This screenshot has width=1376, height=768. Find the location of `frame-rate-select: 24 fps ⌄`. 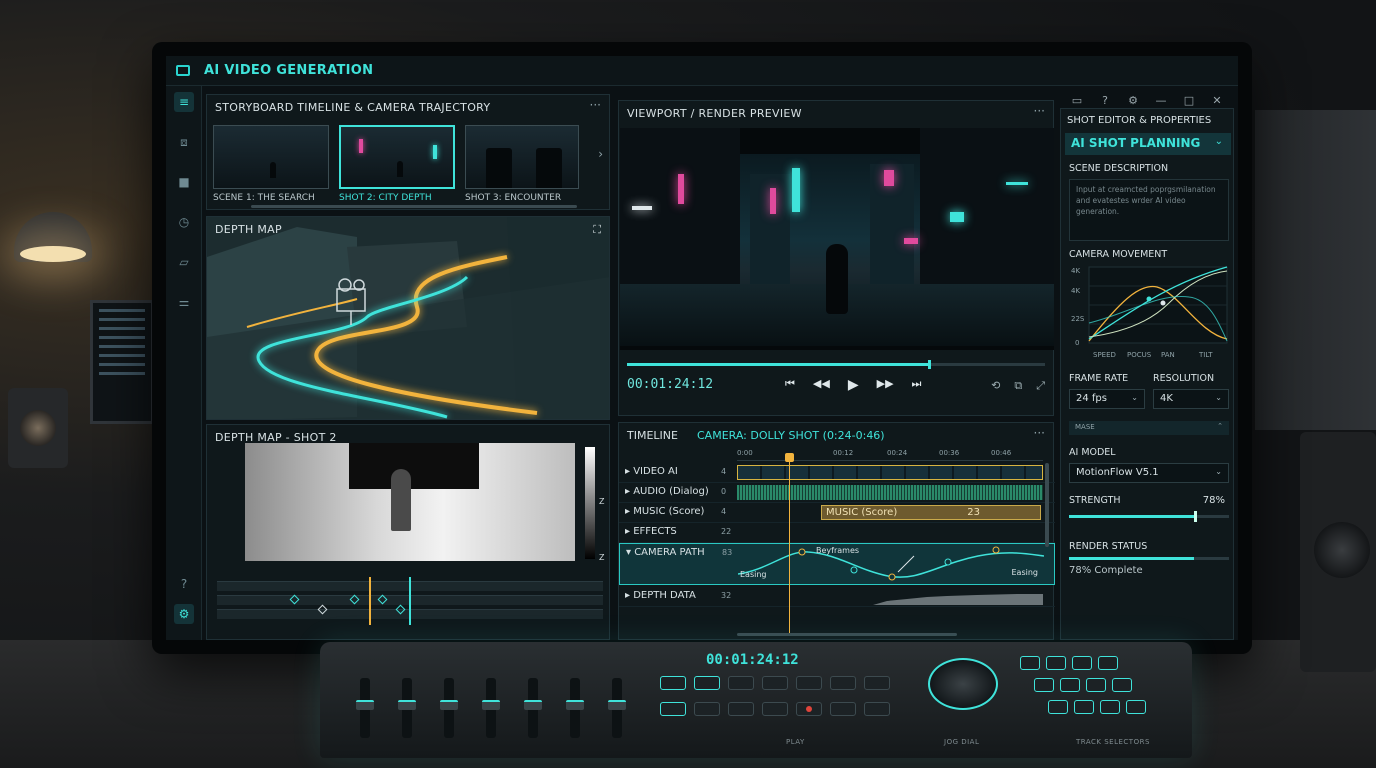

frame-rate-select: 24 fps ⌄ is located at coordinates (1107, 399).